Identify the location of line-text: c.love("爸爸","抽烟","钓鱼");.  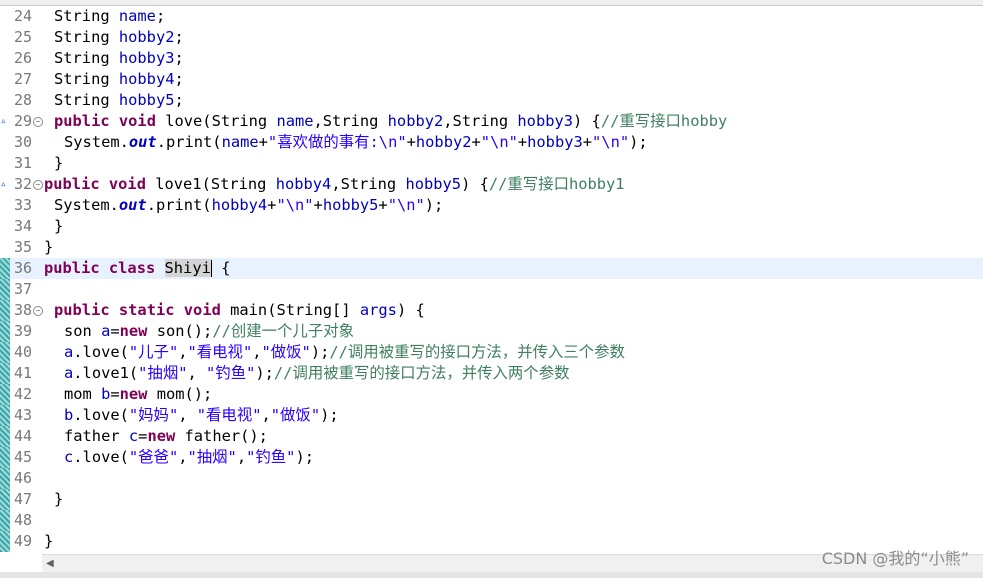
(189, 457).